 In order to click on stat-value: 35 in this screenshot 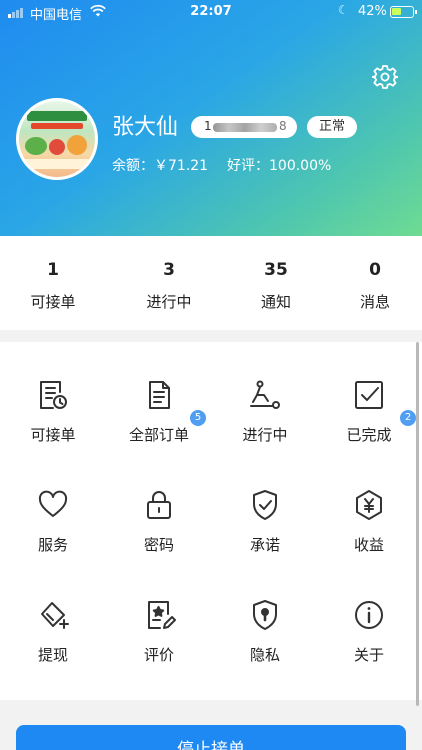, I will do `click(276, 270)`.